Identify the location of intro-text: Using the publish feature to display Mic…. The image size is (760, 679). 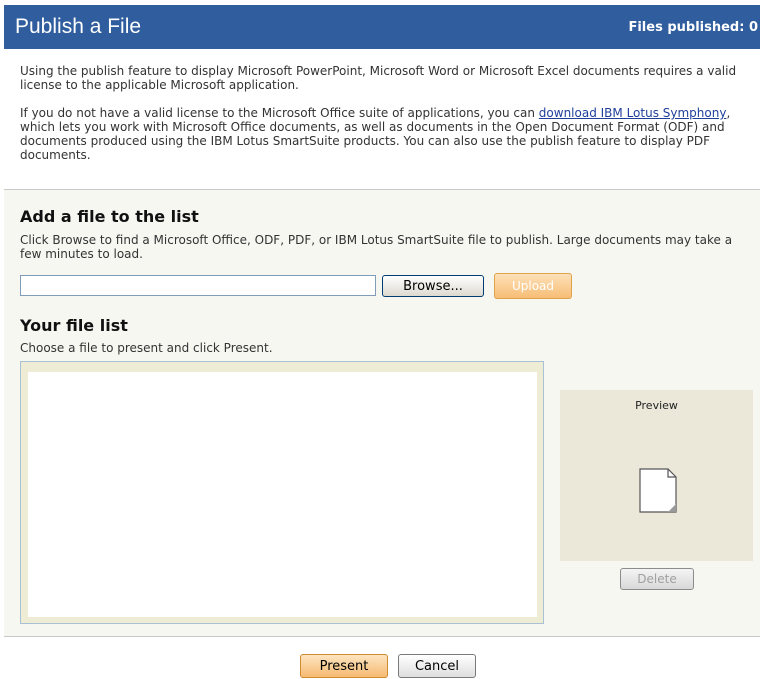
(388, 113).